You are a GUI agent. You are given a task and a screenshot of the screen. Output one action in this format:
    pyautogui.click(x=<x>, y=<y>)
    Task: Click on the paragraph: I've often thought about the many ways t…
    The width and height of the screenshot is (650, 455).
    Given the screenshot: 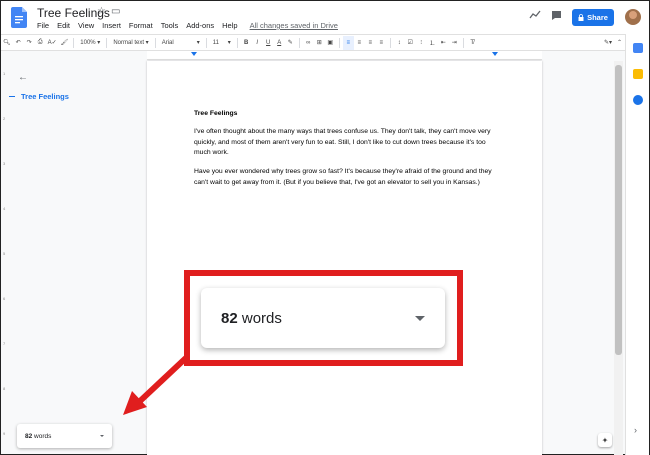 What is the action you would take?
    pyautogui.click(x=349, y=143)
    